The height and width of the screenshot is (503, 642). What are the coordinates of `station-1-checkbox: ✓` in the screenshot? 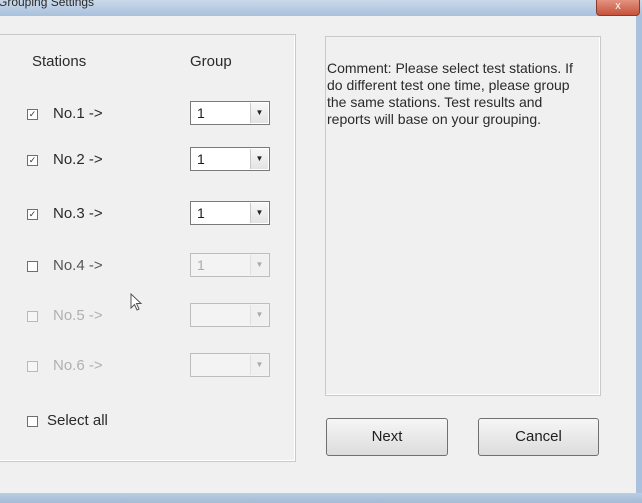 It's located at (32, 114).